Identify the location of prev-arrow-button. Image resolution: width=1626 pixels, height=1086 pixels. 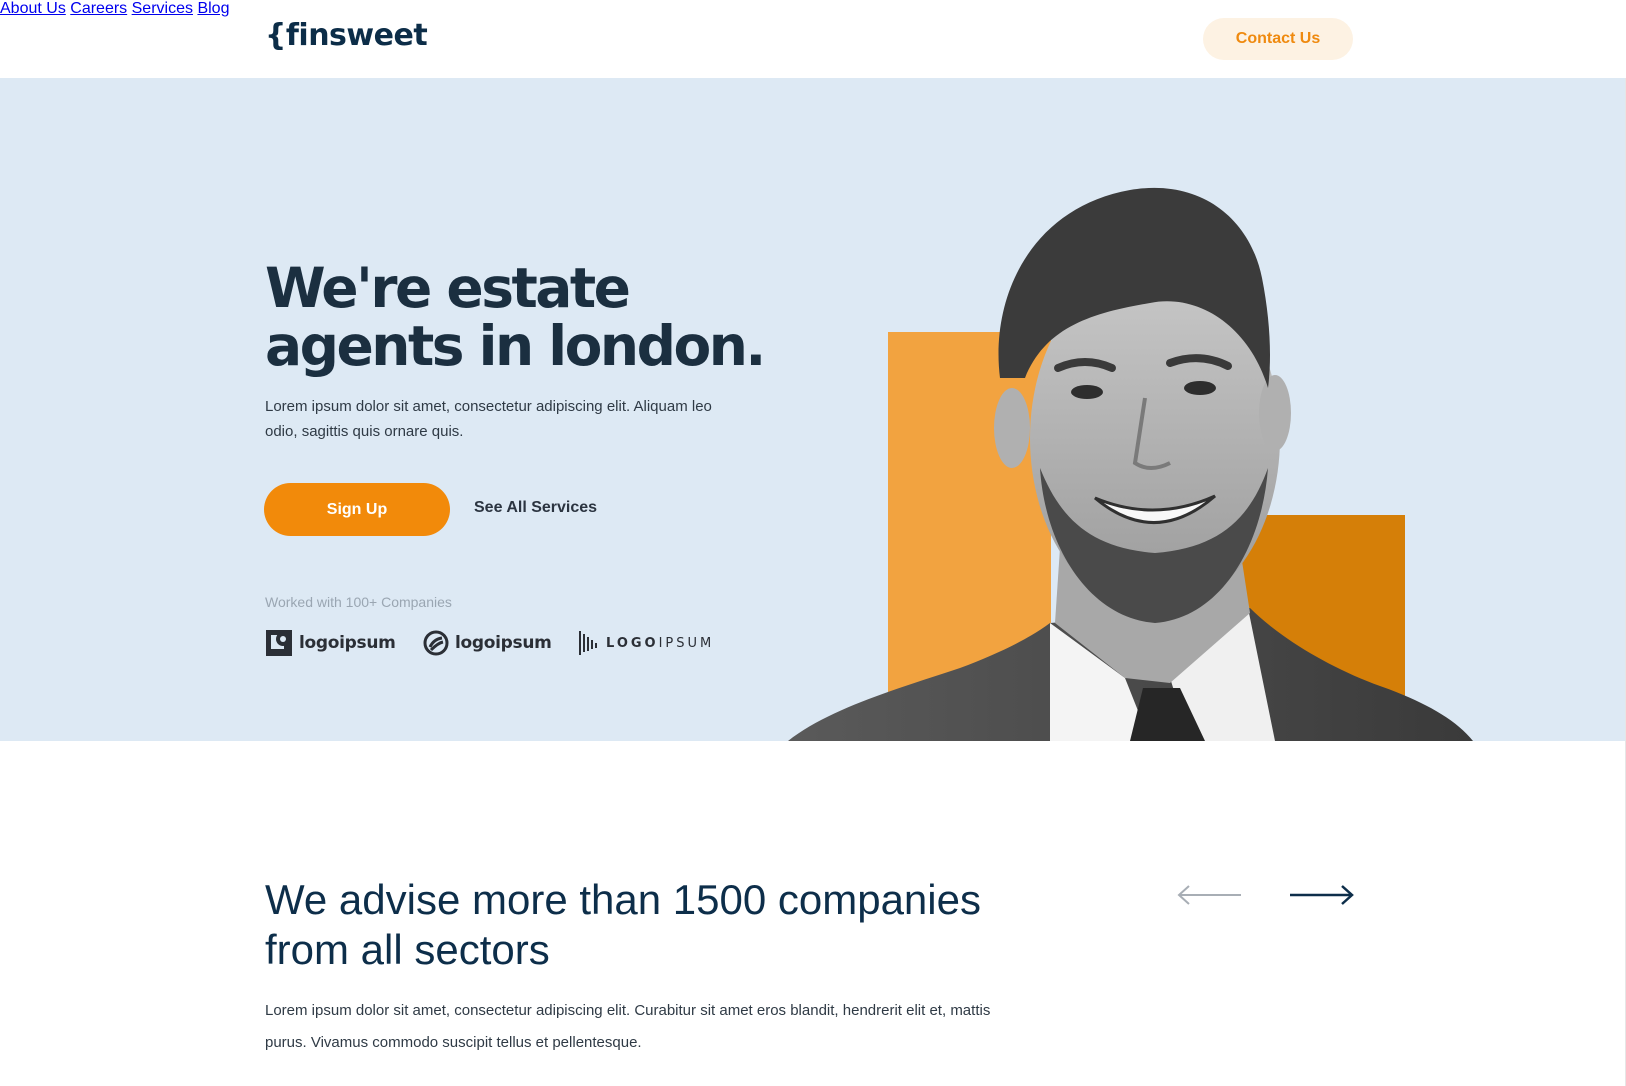
(1210, 895).